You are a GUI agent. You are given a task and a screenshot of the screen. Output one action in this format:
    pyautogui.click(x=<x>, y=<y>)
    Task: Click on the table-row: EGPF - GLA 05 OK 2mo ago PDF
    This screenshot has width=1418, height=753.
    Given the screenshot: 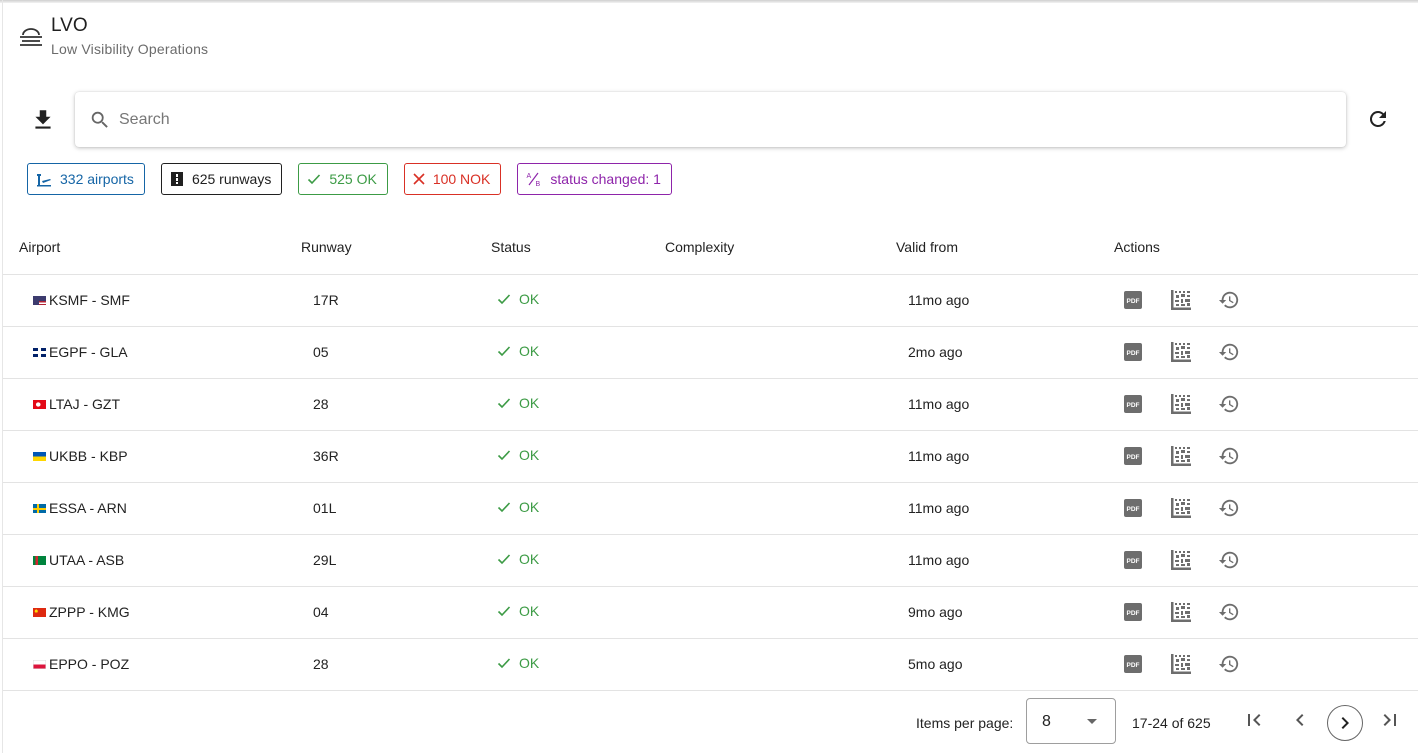 What is the action you would take?
    pyautogui.click(x=710, y=352)
    